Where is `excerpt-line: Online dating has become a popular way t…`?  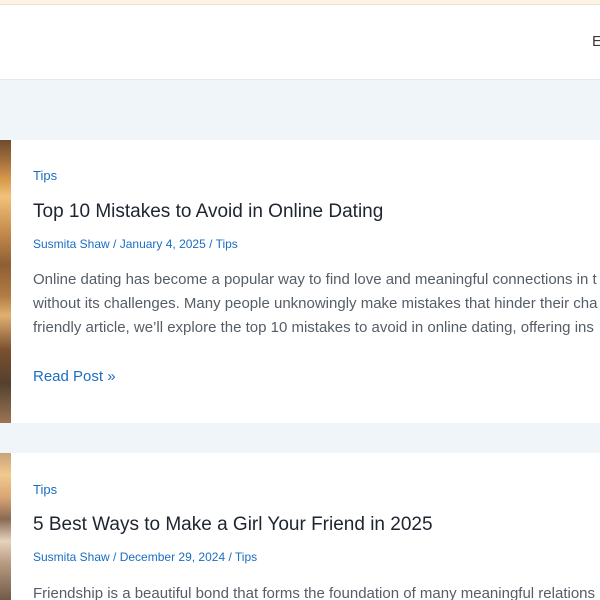
excerpt-line: Online dating has become a popular way t… is located at coordinates (315, 279).